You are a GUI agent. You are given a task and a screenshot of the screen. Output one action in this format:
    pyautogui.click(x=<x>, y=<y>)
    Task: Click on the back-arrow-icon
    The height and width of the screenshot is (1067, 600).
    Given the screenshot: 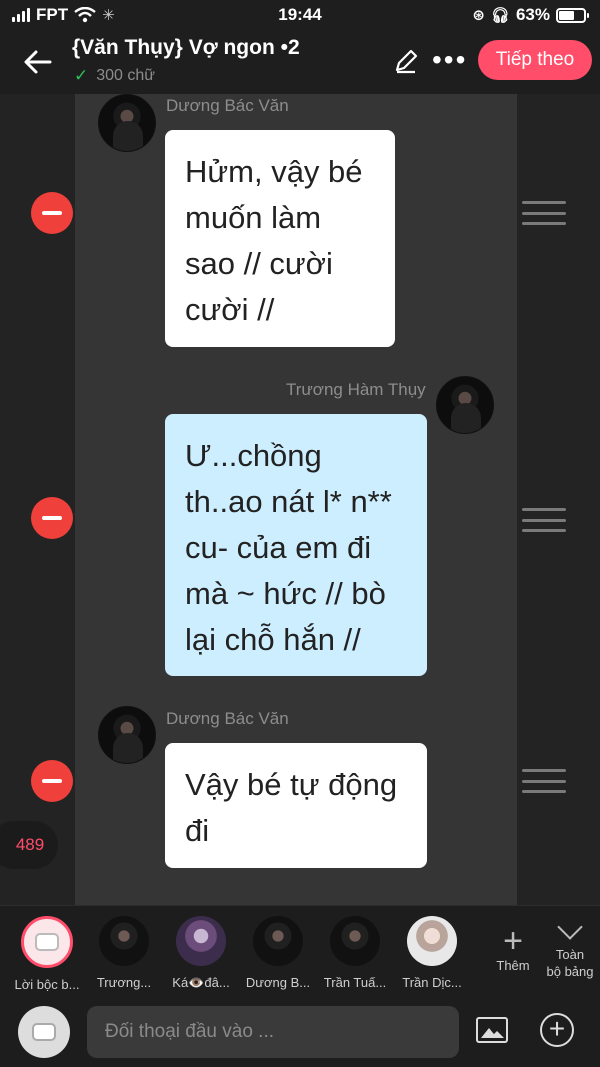 What is the action you would take?
    pyautogui.click(x=38, y=62)
    